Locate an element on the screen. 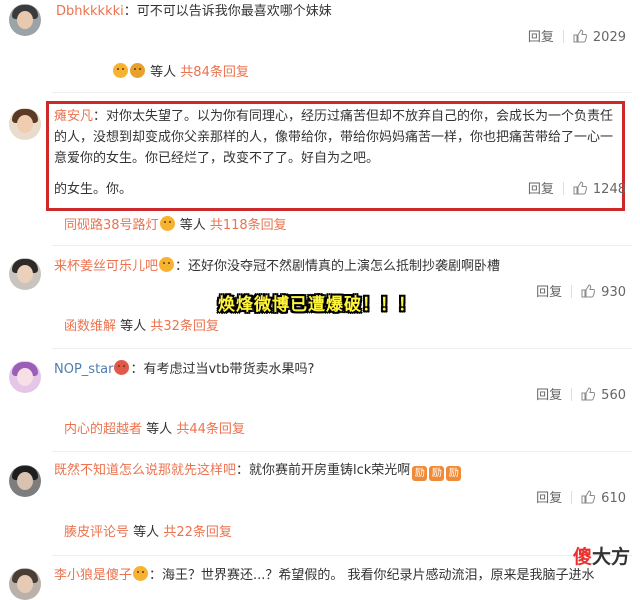  reply-count-link: 共44条回复 is located at coordinates (210, 429).